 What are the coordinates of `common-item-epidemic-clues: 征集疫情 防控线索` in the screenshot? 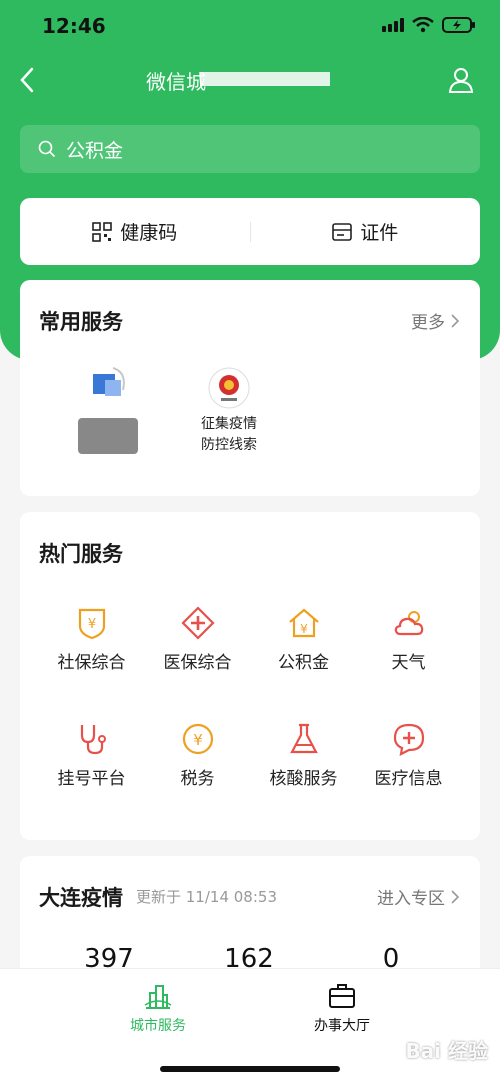 It's located at (229, 411).